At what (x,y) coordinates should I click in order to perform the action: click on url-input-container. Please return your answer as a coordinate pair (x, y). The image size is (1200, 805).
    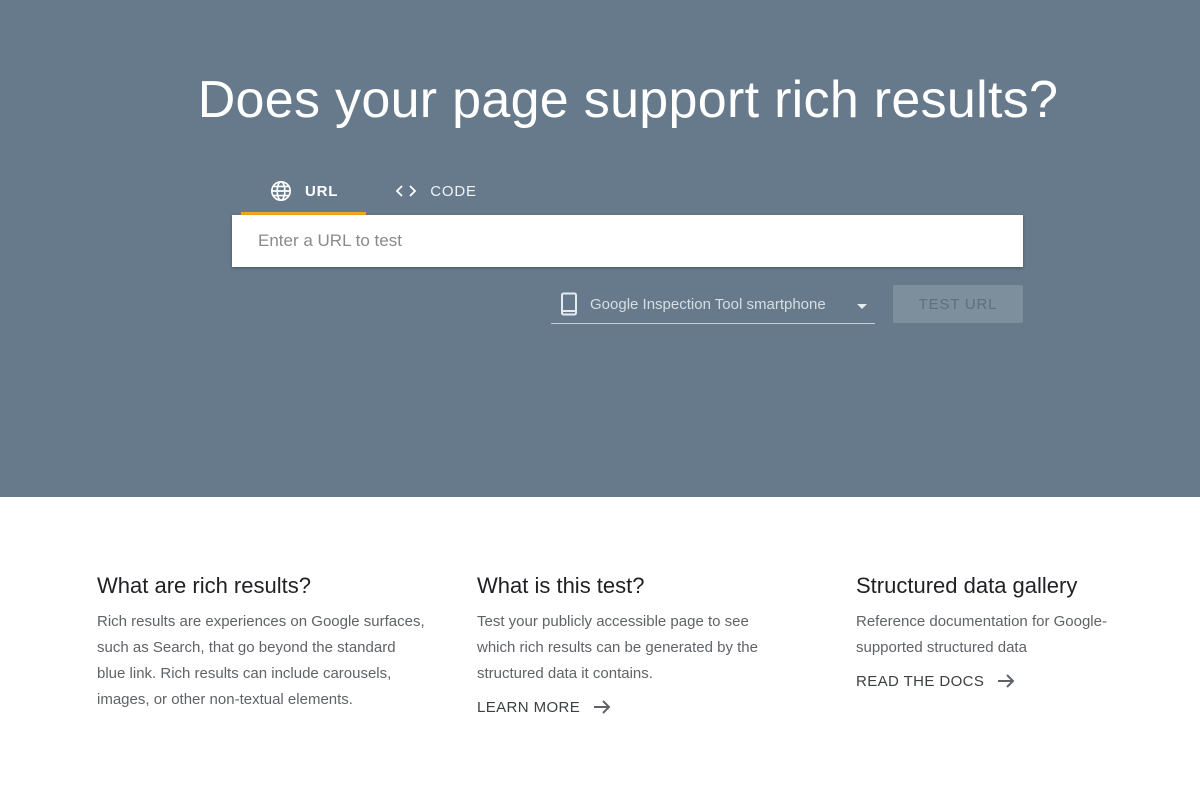
    Looking at the image, I should click on (627, 241).